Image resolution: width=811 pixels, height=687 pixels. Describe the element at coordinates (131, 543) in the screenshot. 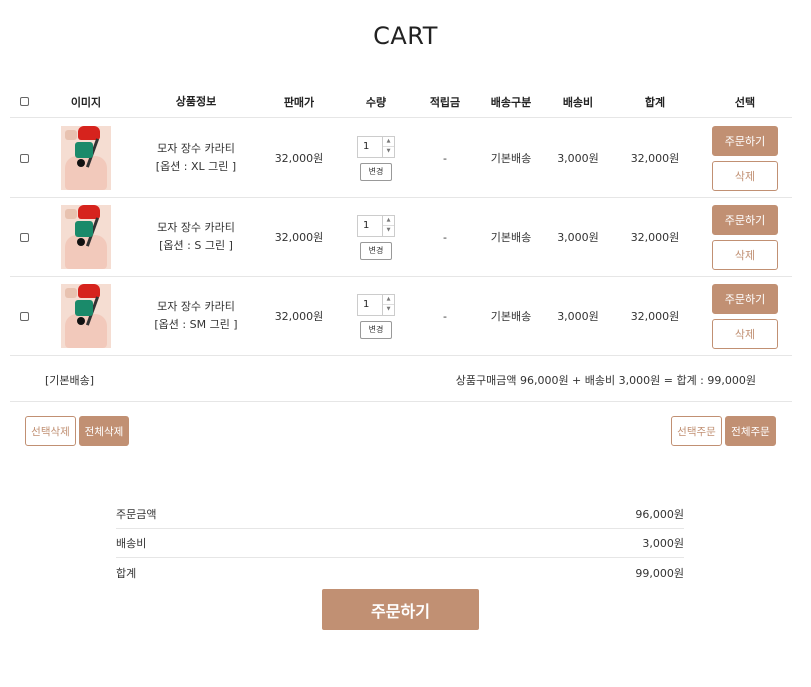

I see `shipping-label: 배송비` at that location.